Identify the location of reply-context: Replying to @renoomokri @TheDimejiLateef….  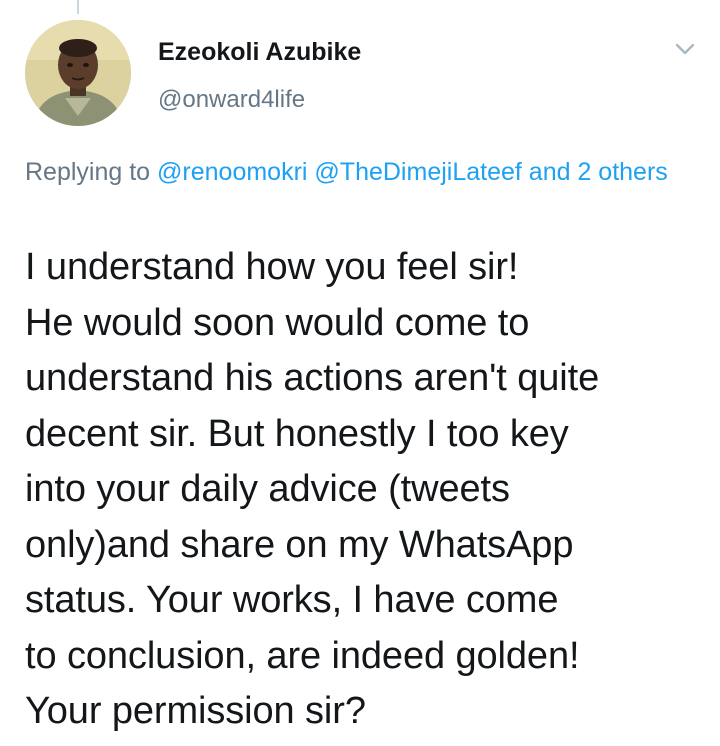
(365, 172).